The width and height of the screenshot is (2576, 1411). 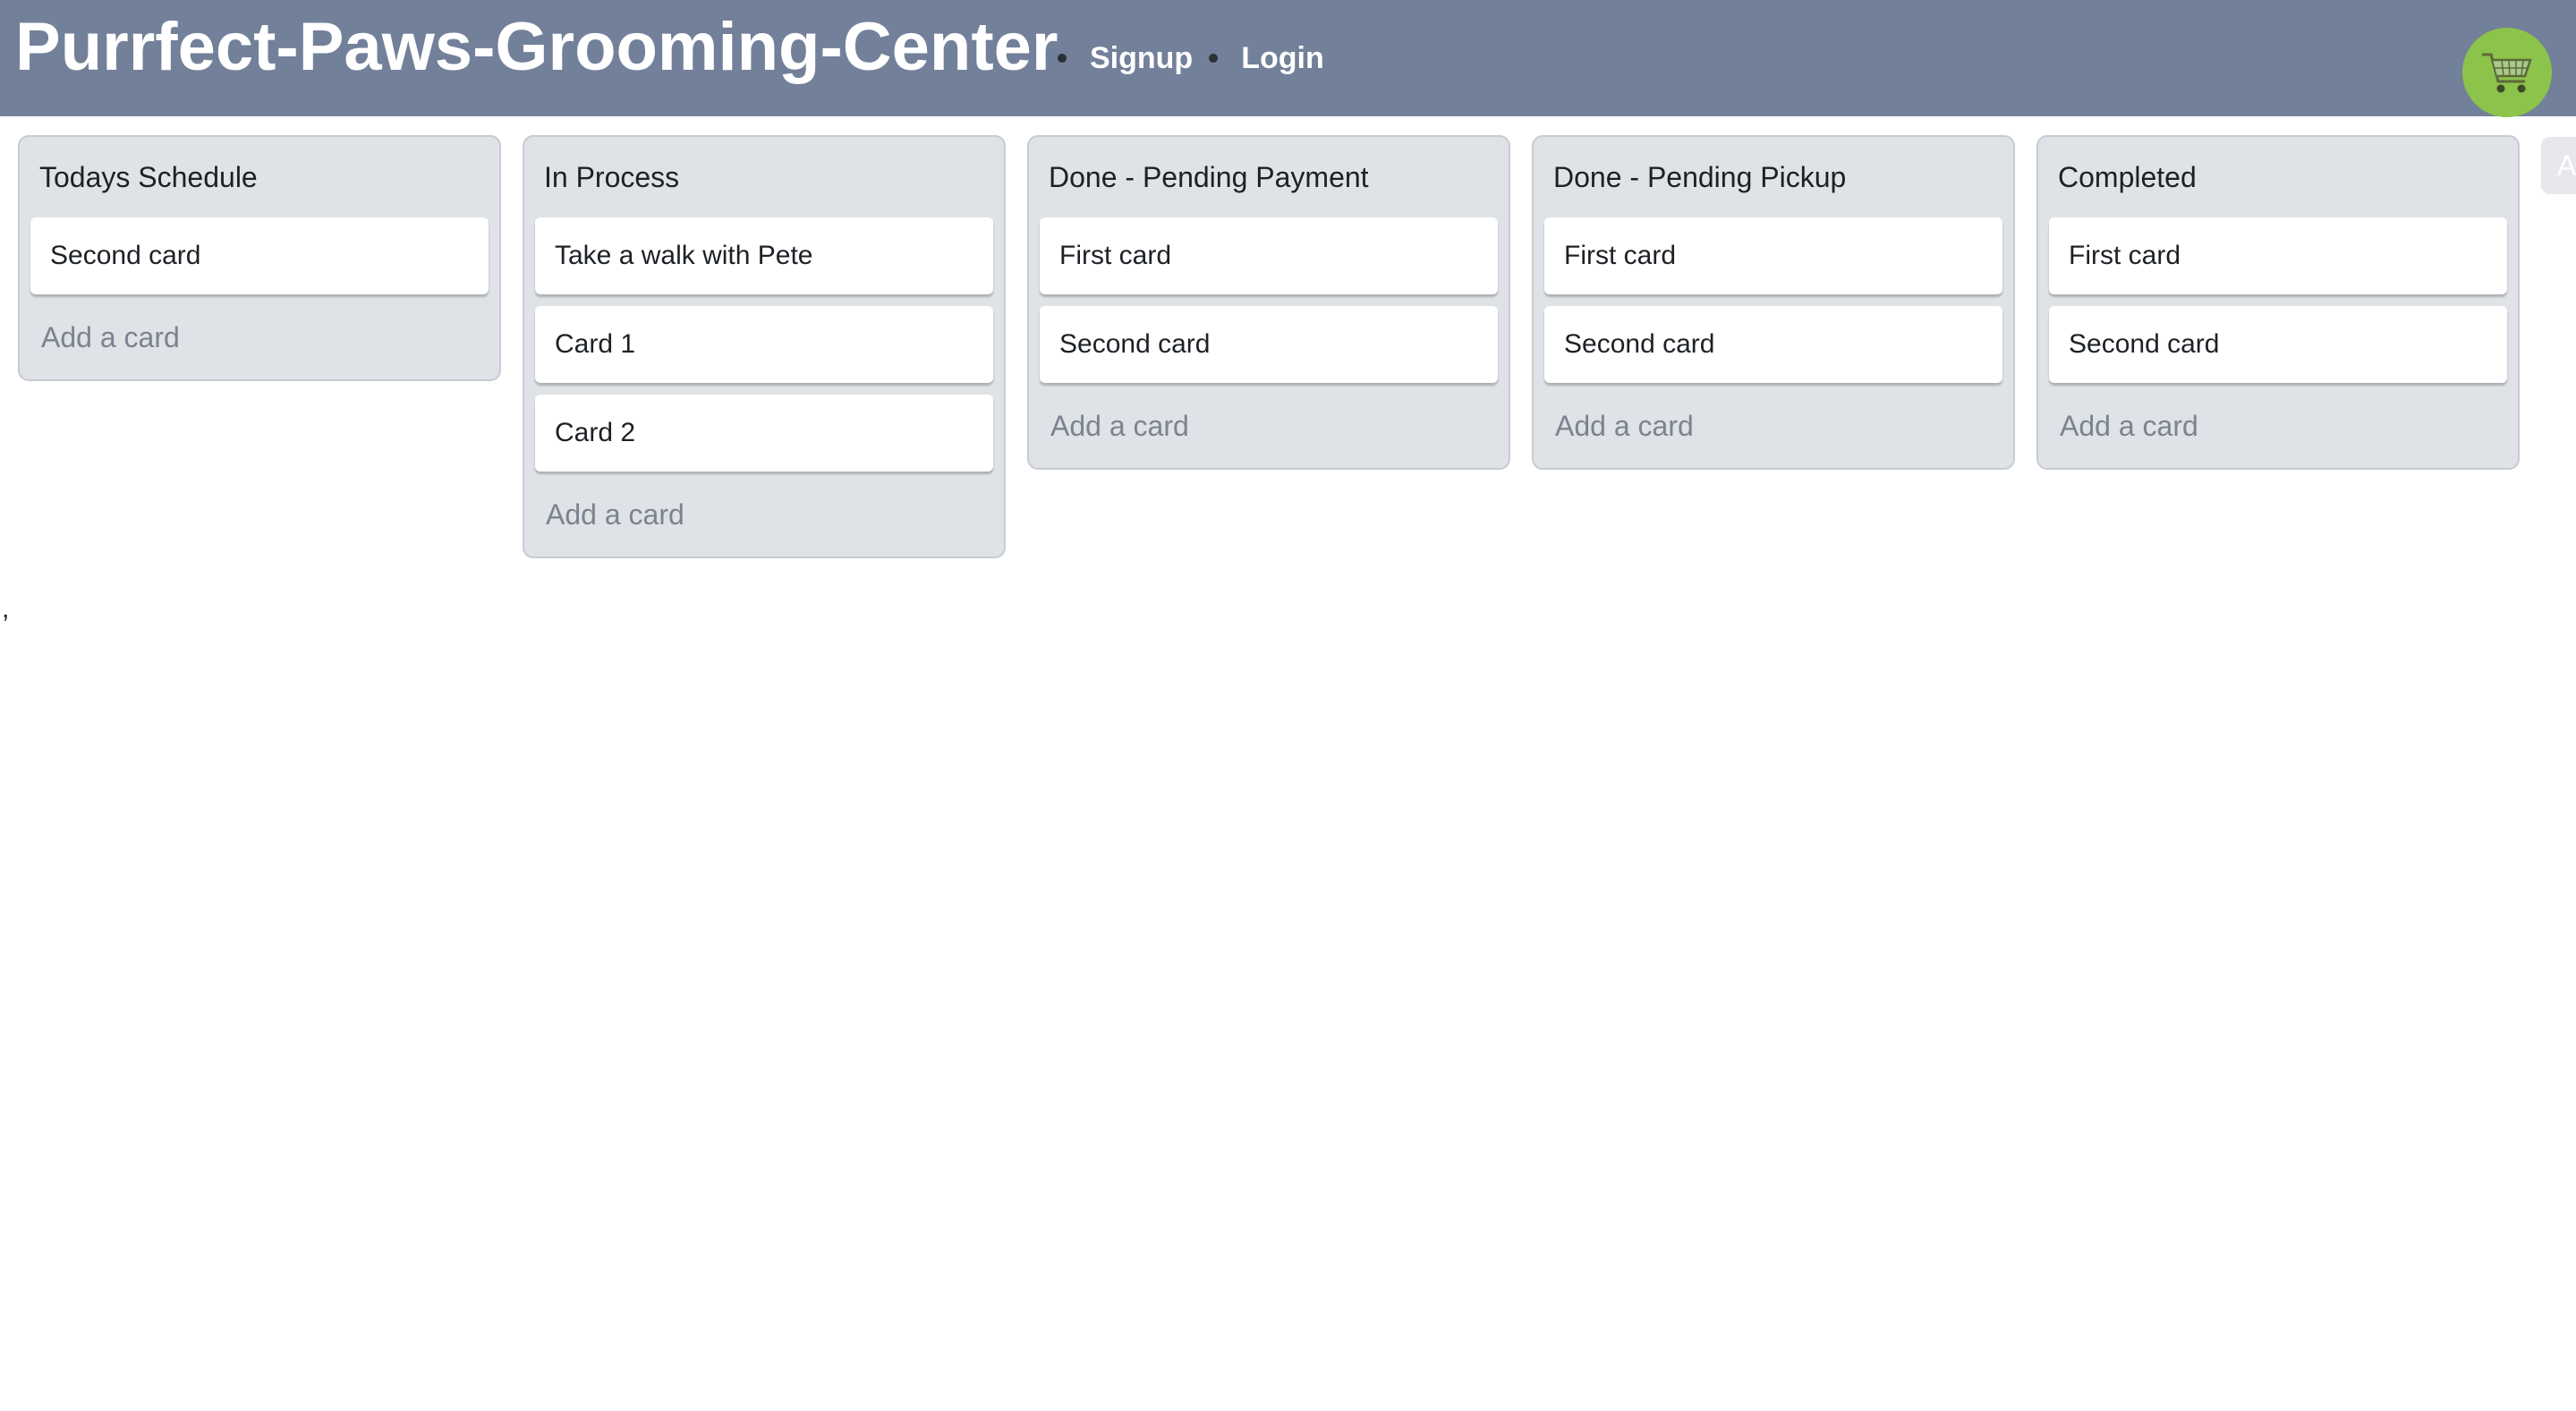 What do you see at coordinates (1209, 177) in the screenshot?
I see `list-title: Done - Pending Payment` at bounding box center [1209, 177].